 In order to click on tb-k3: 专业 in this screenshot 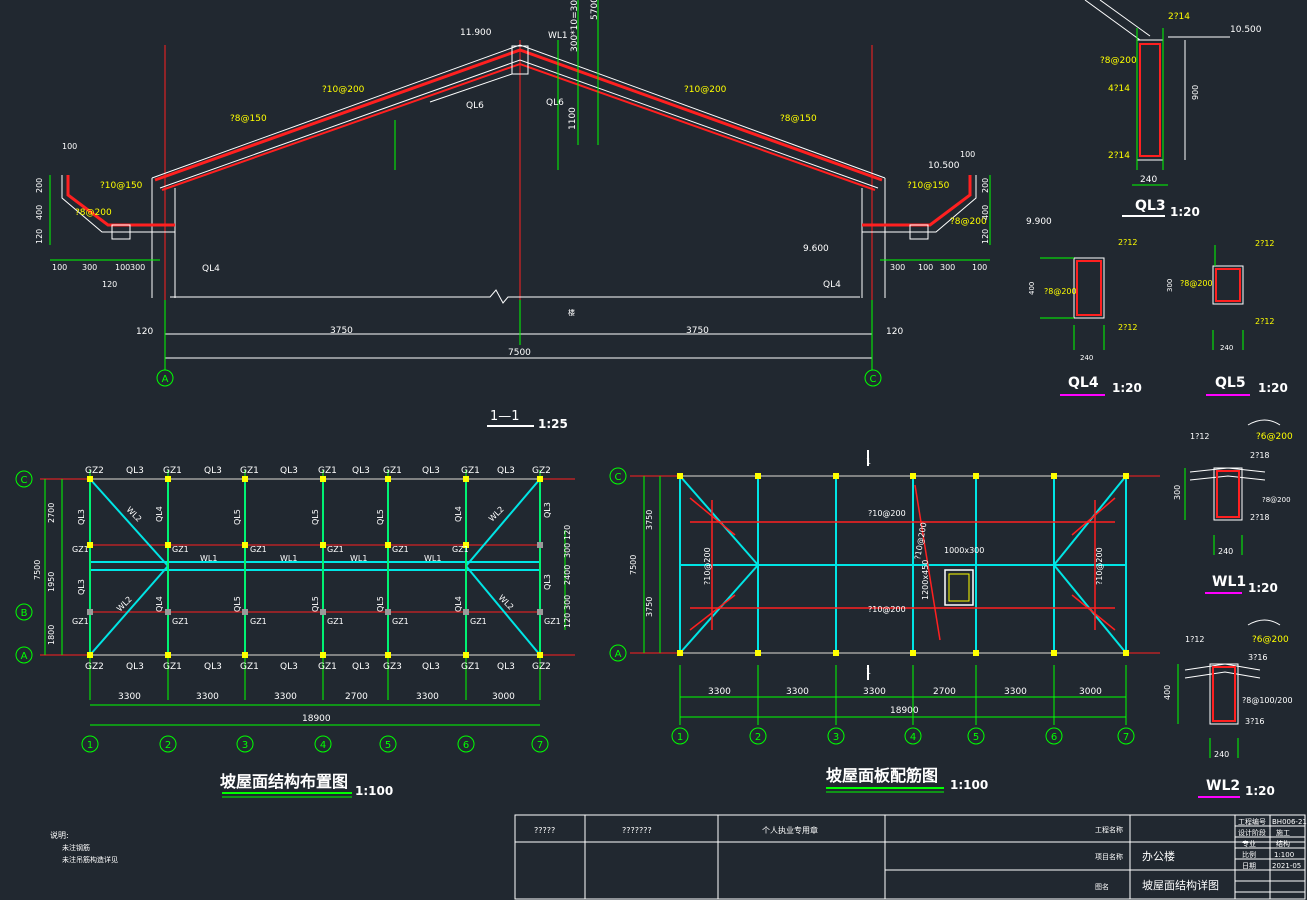, I will do `click(1249, 843)`.